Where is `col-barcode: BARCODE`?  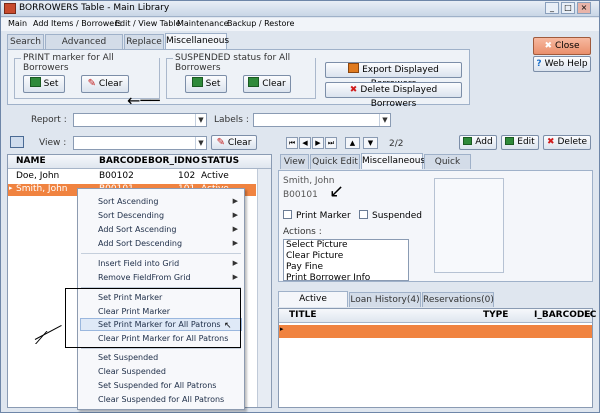 col-barcode: BARCODE is located at coordinates (123, 161).